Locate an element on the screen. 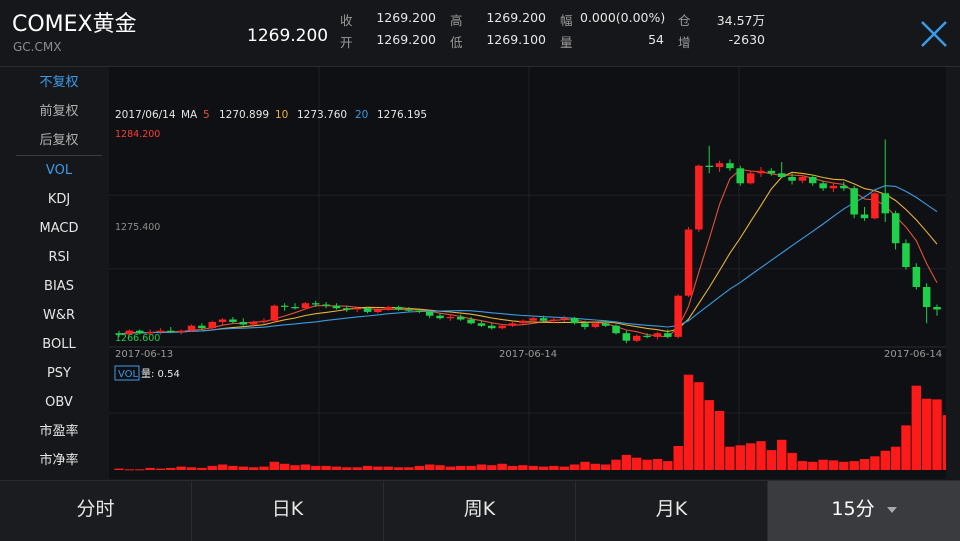 This screenshot has height=541, width=960. indicator-vol: VOL is located at coordinates (59, 171).